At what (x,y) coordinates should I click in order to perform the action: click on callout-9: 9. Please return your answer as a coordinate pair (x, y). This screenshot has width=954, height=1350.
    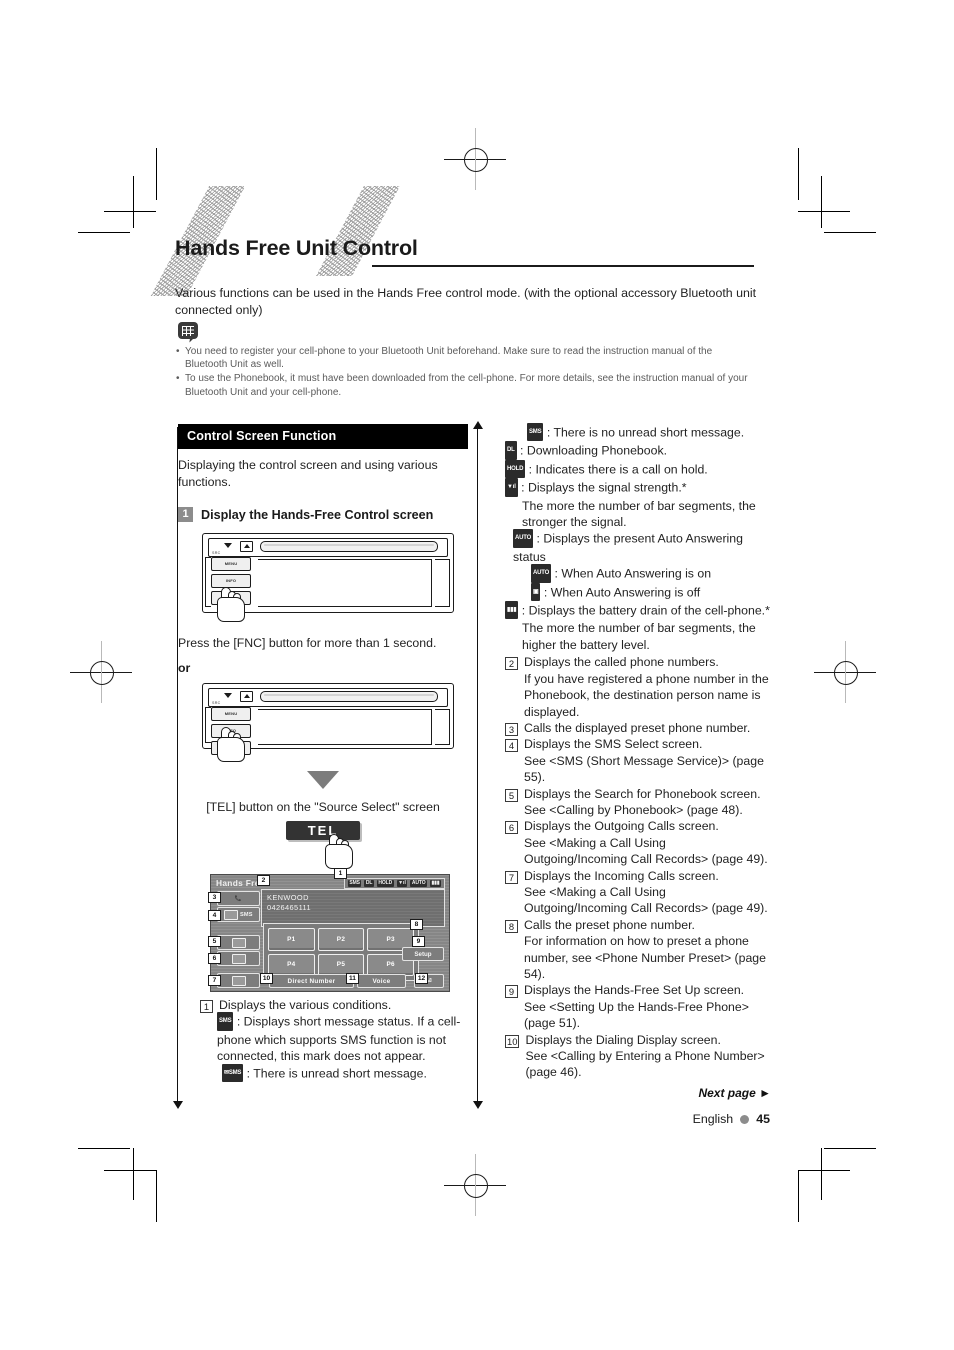
    Looking at the image, I should click on (418, 941).